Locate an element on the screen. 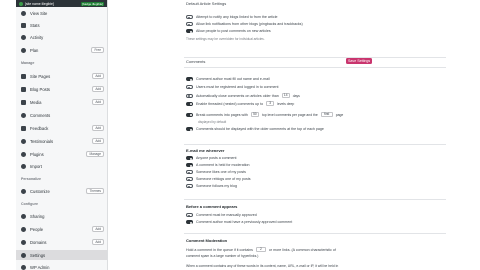 Image resolution: width=480 pixels, height=270 pixels. sidebar-item-people: People Add is located at coordinates (61, 229).